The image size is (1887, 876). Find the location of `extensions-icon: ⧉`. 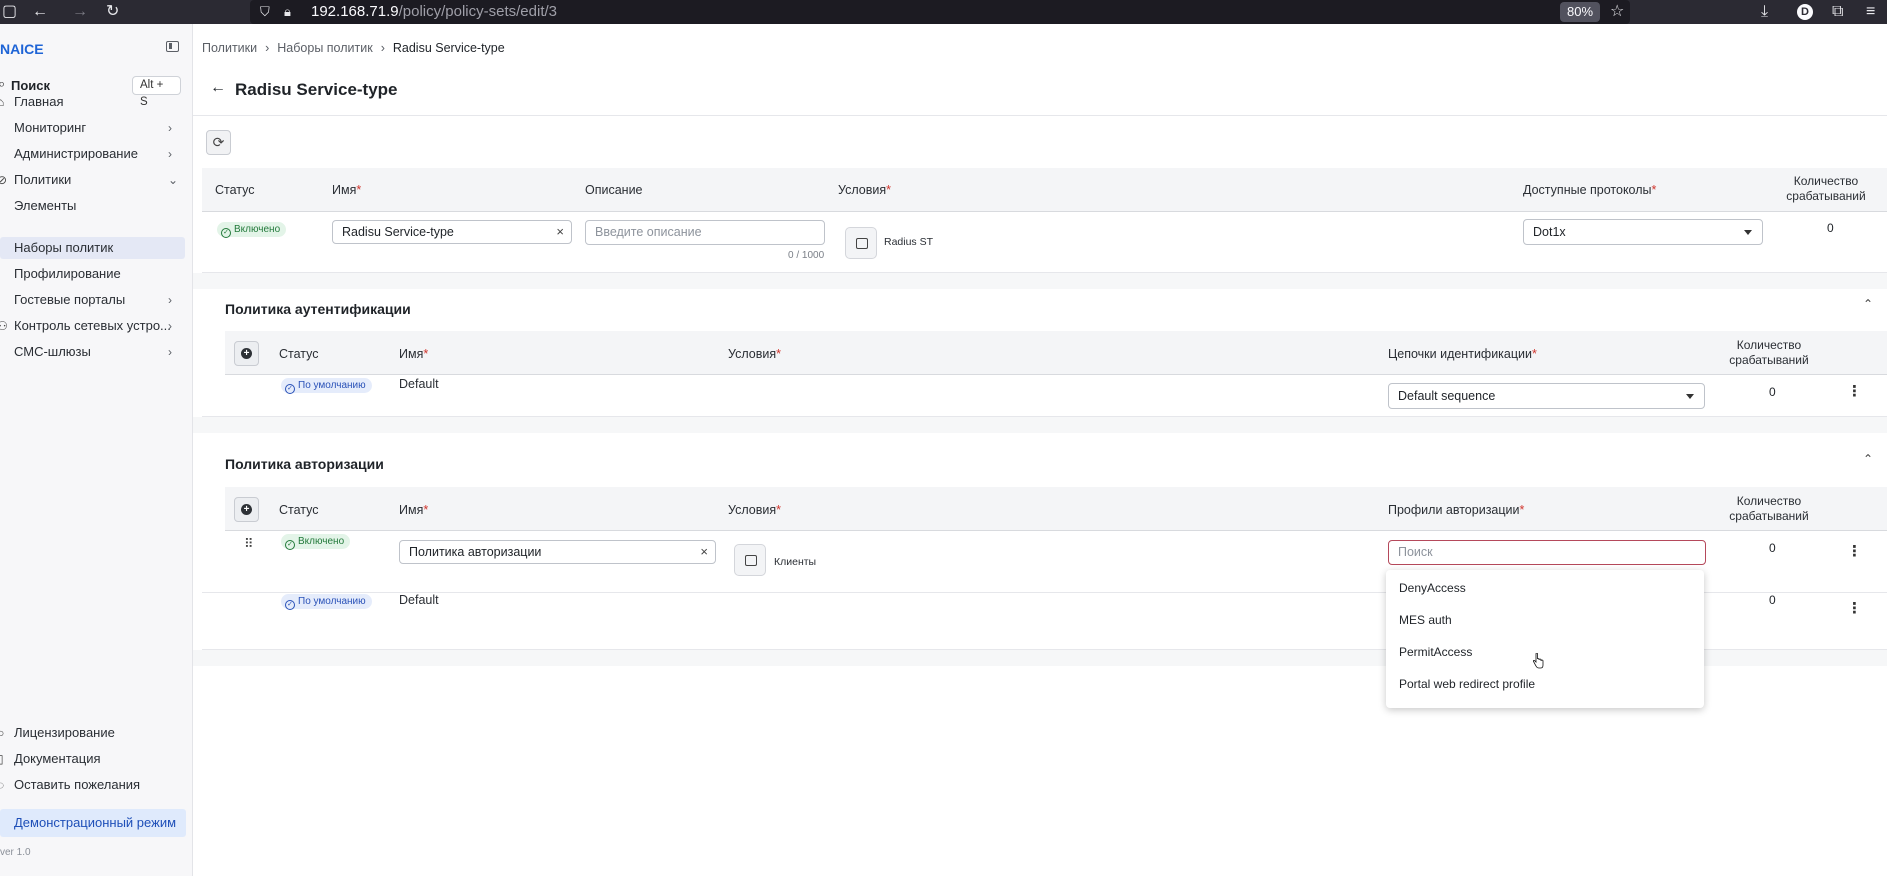

extensions-icon: ⧉ is located at coordinates (1837, 12).